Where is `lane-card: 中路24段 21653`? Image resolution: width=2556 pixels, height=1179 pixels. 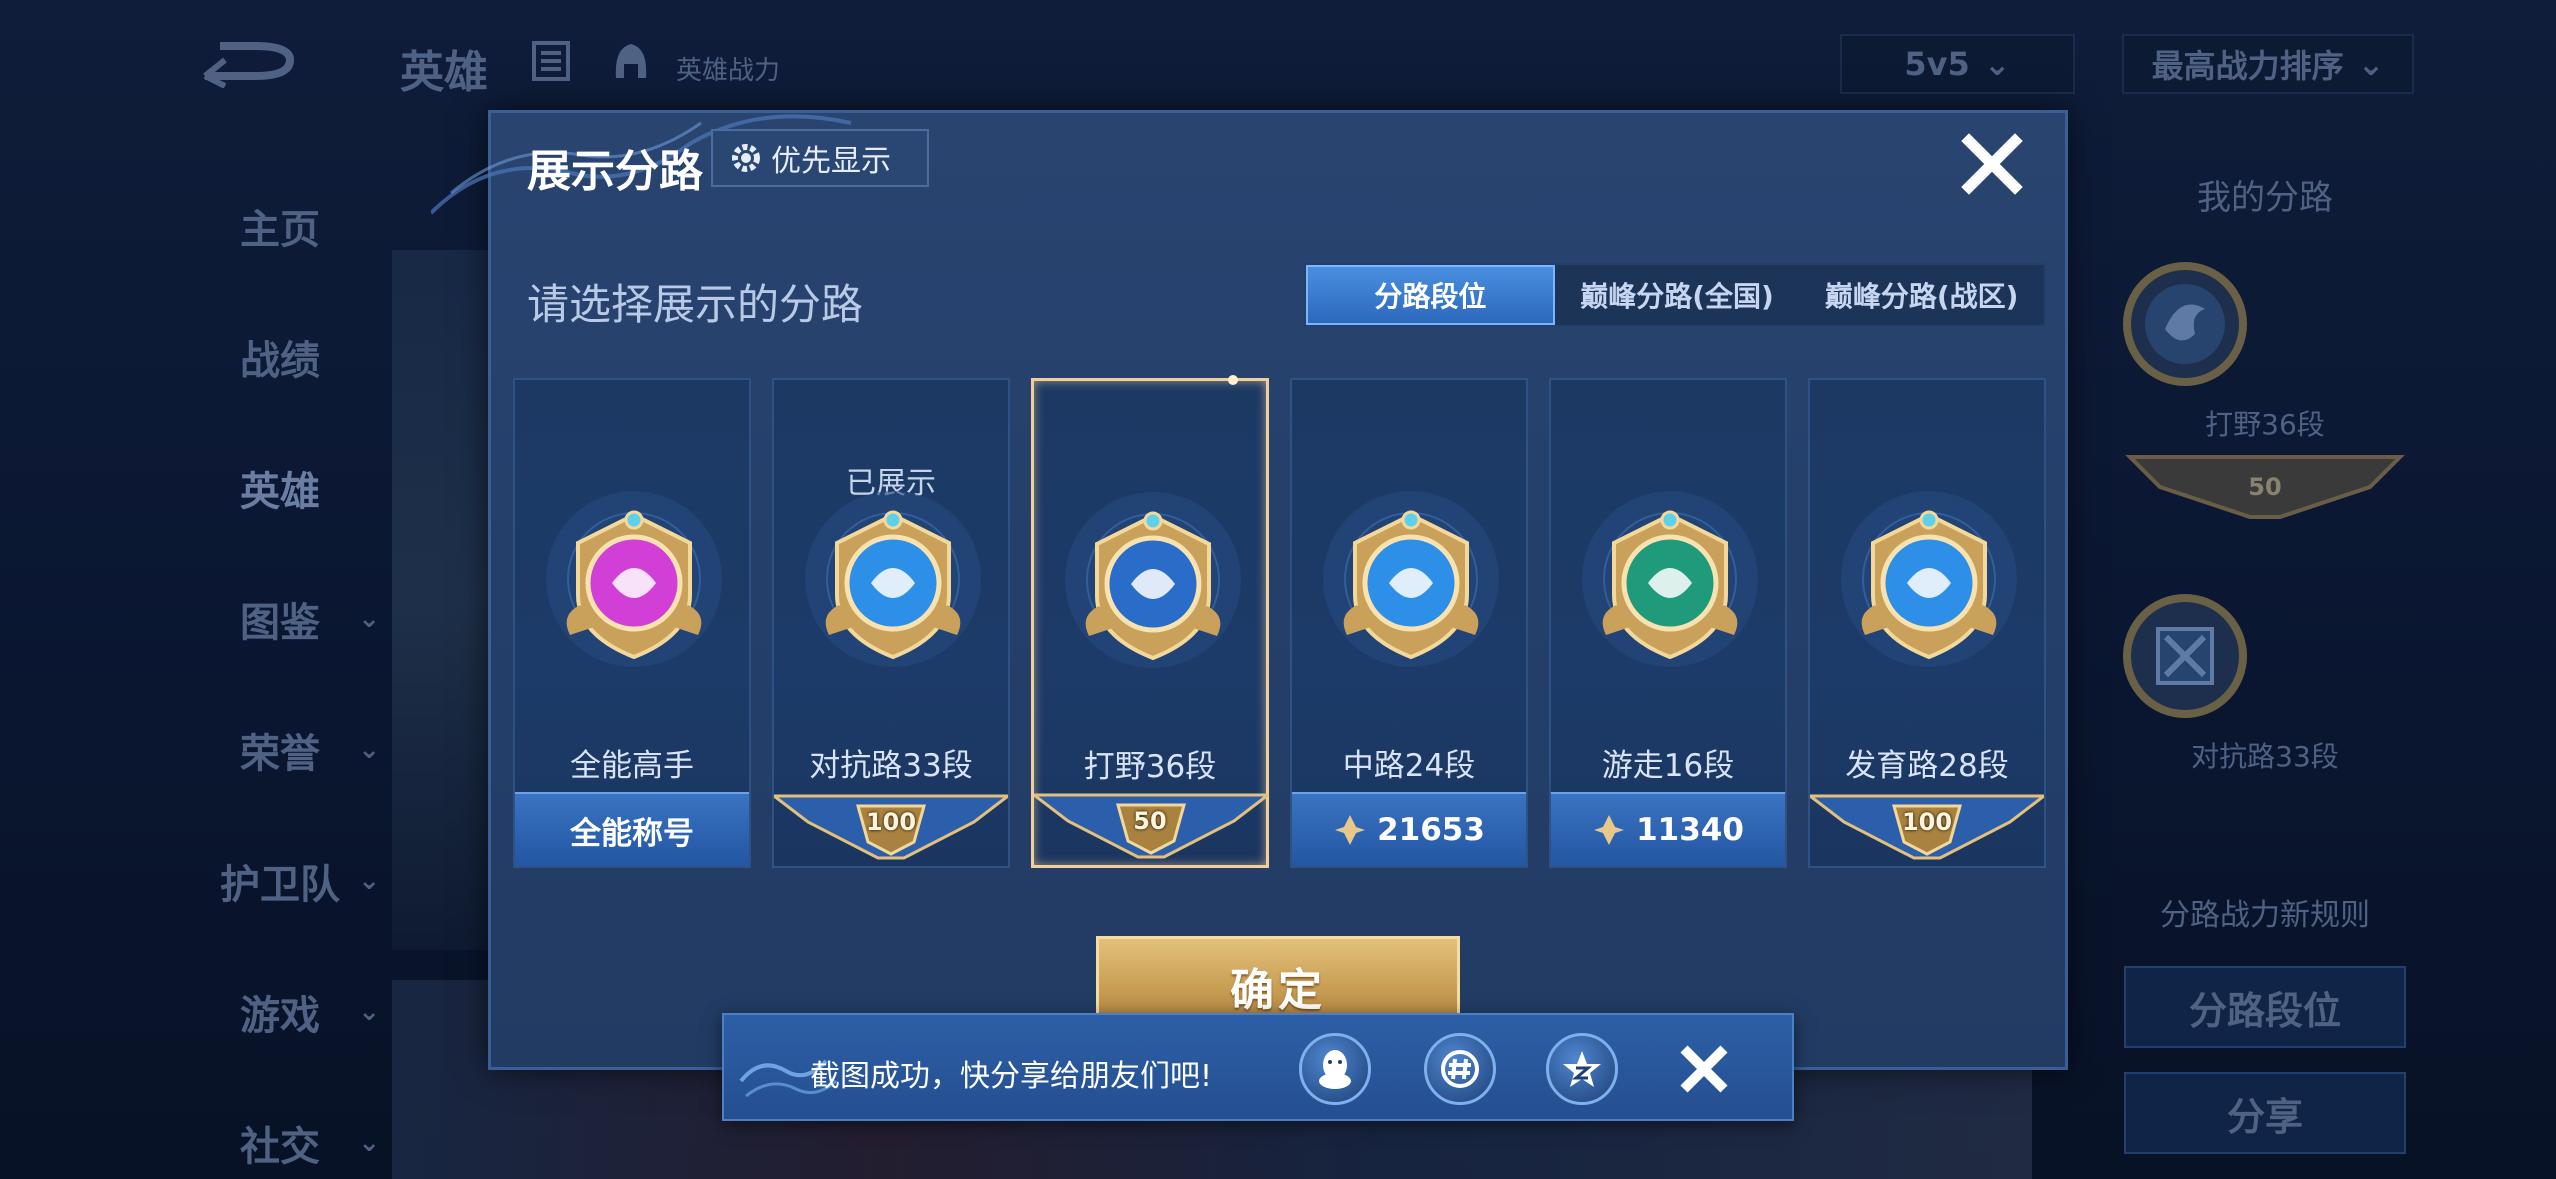
lane-card: 中路24段 21653 is located at coordinates (1409, 623).